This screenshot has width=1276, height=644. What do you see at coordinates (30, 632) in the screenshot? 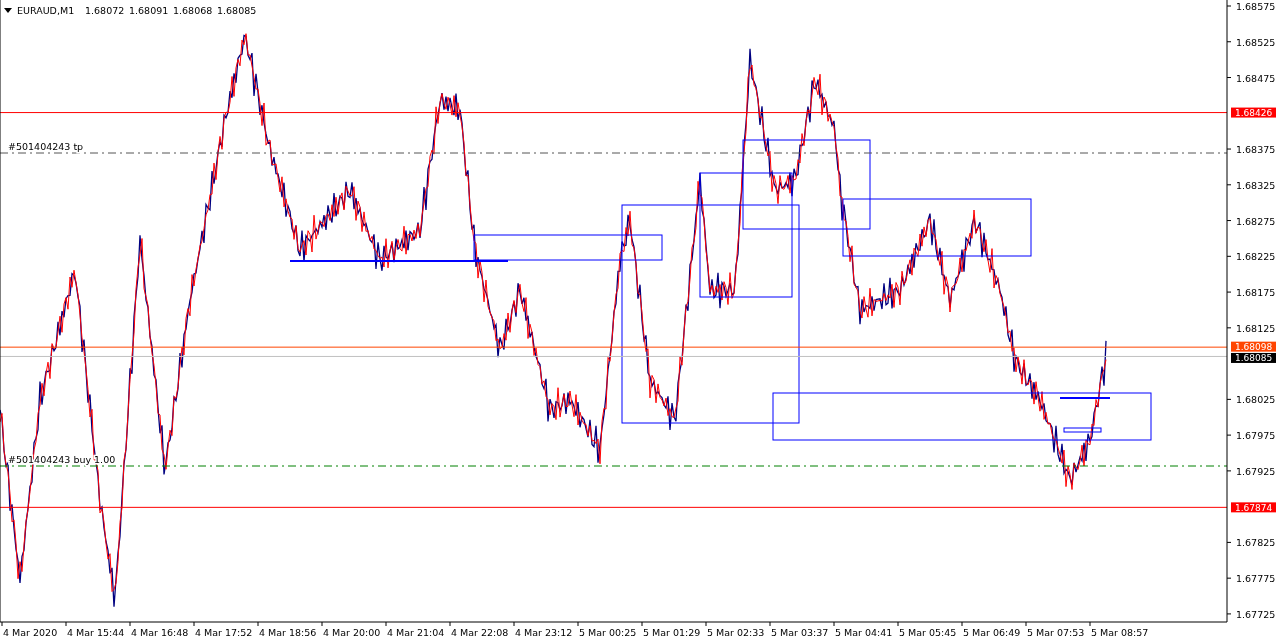
I see `time-axis-label: 4 Mar 2020` at bounding box center [30, 632].